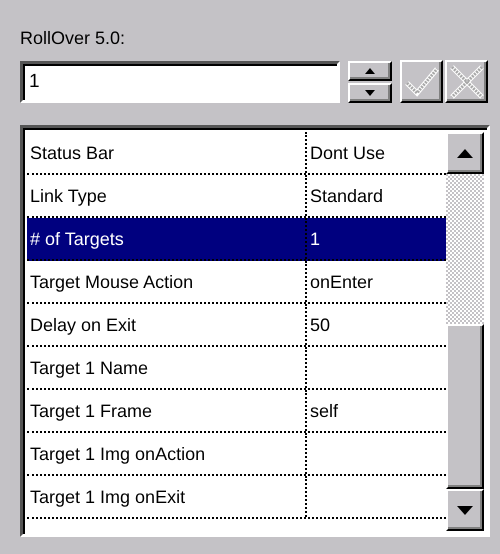 The image size is (500, 554). I want to click on spin-down-button, so click(370, 92).